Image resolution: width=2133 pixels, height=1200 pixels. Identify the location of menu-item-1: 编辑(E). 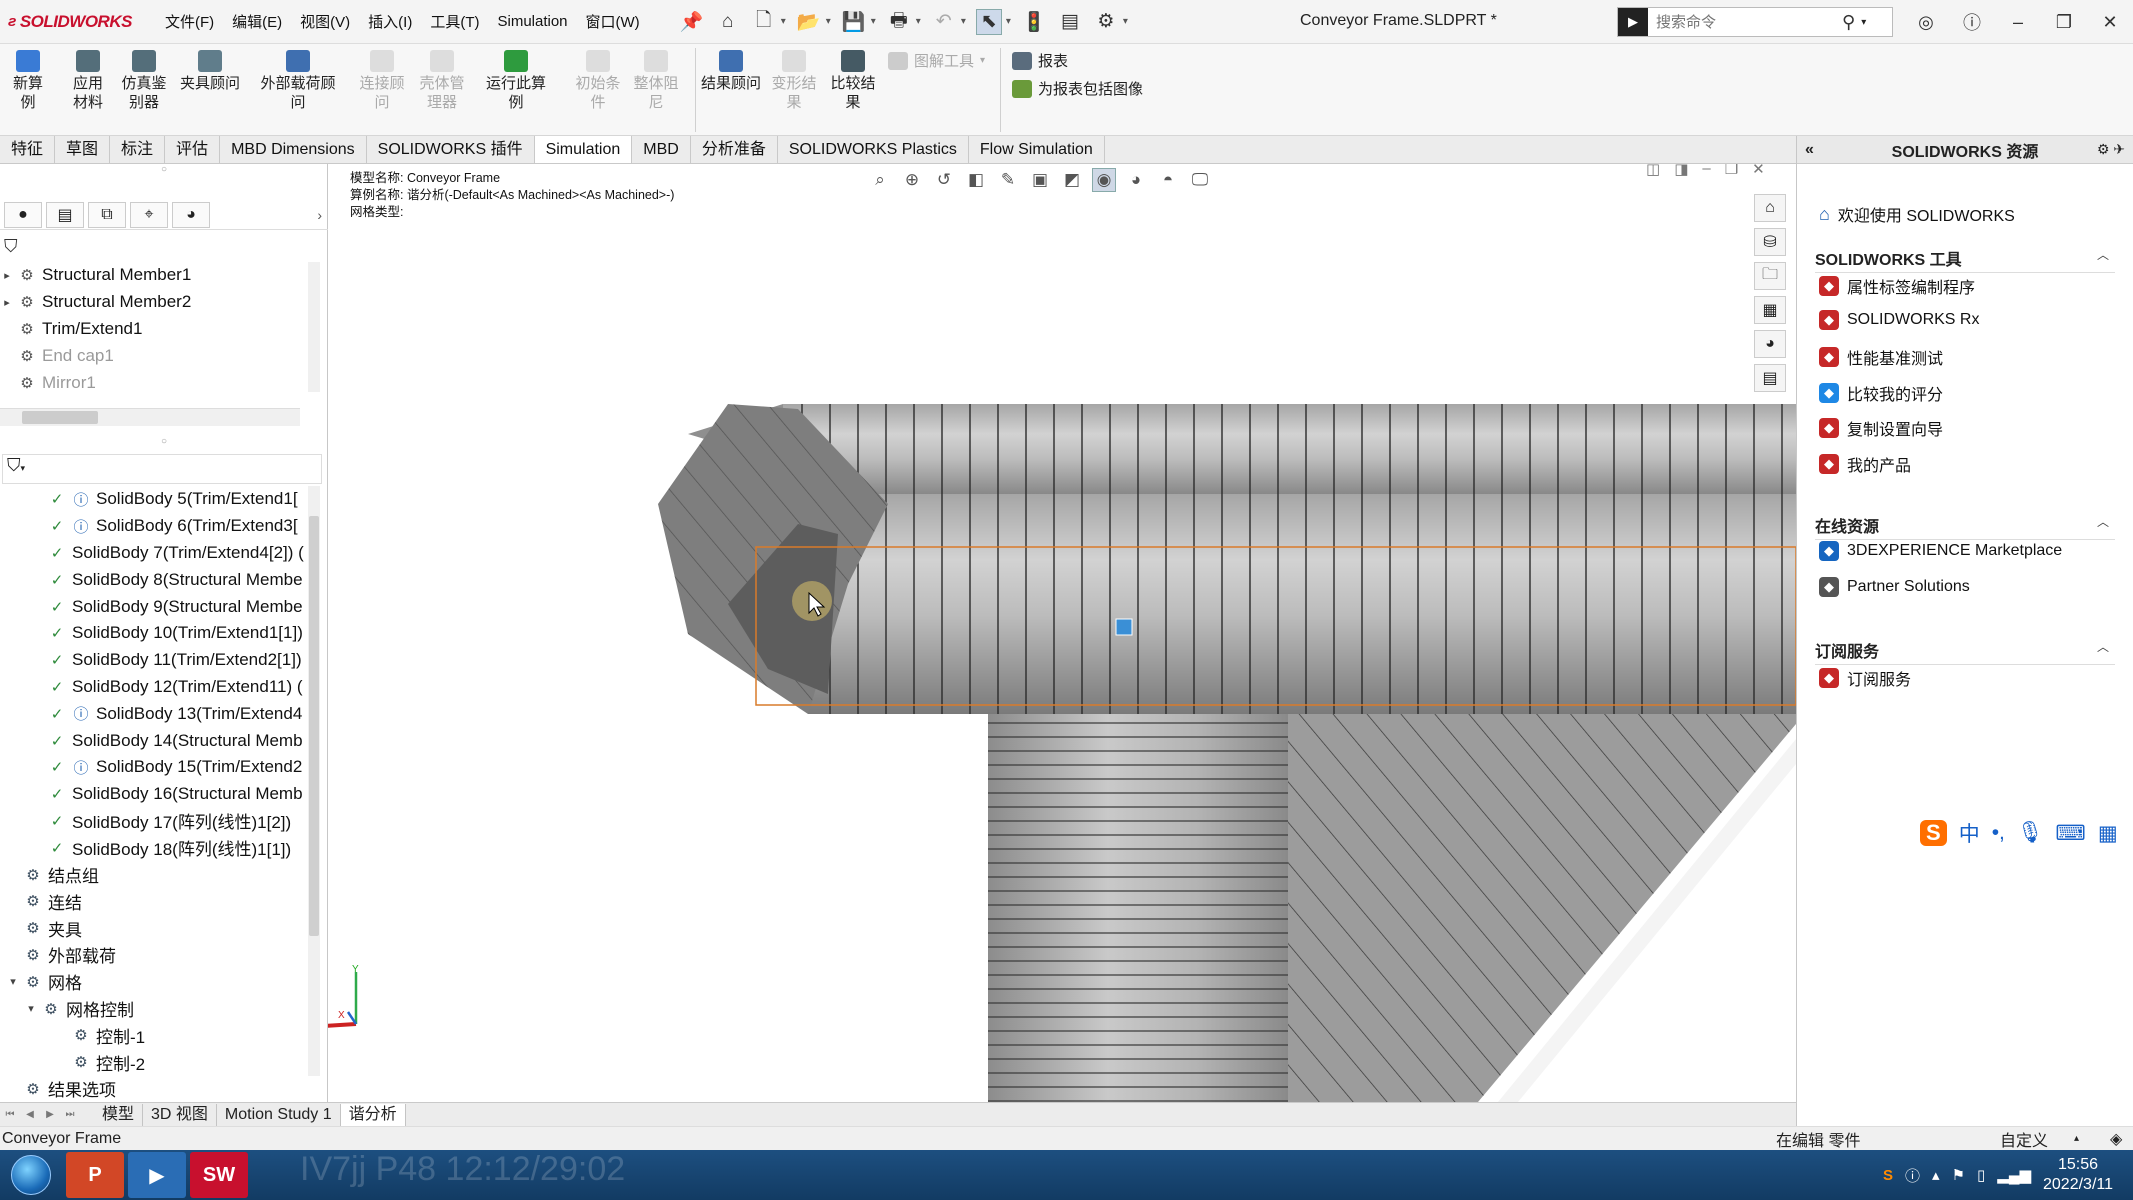
(257, 21).